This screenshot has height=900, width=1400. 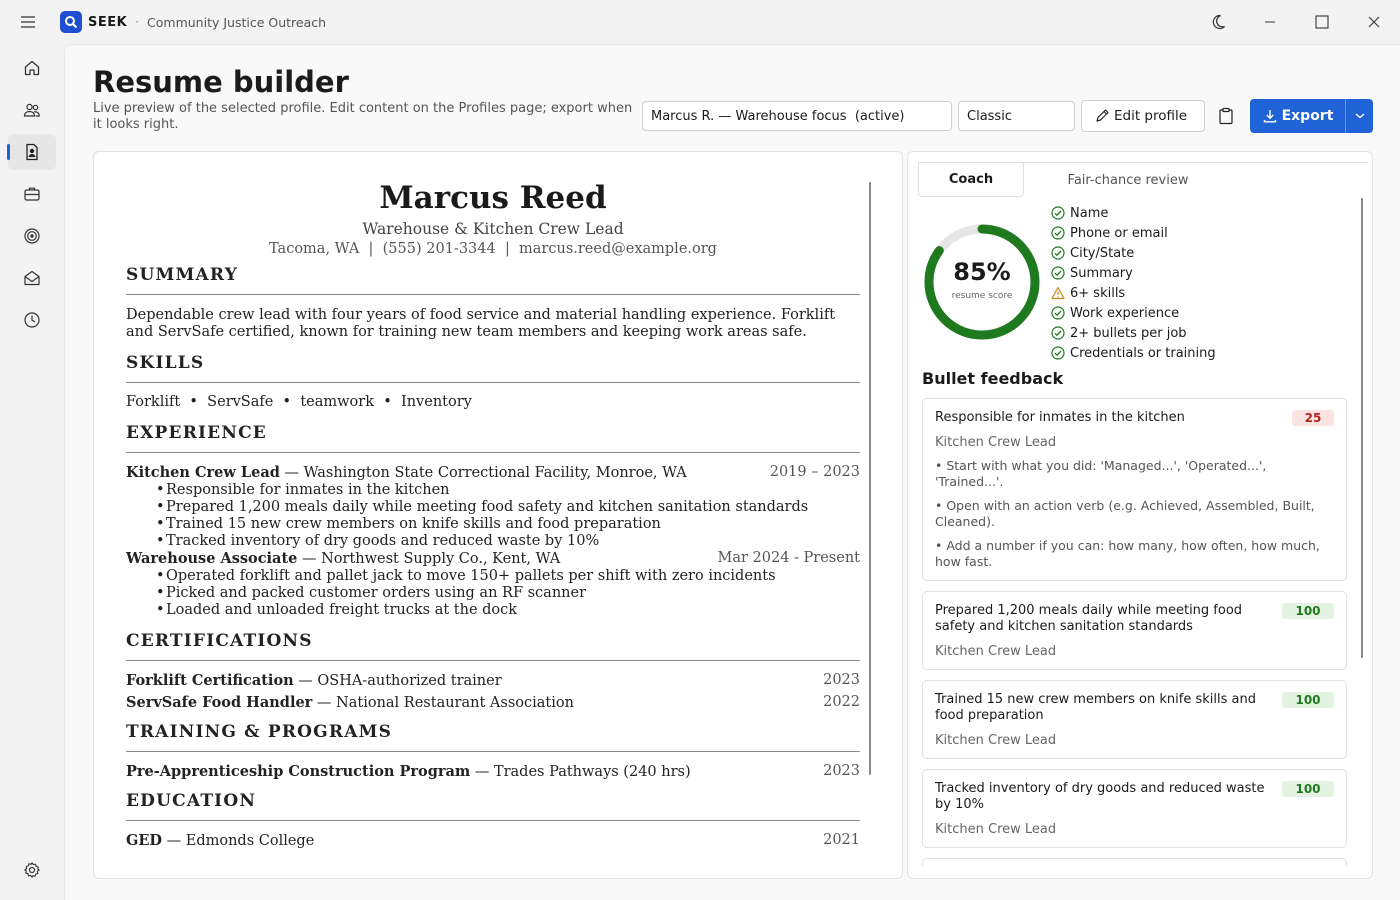 What do you see at coordinates (493, 198) in the screenshot?
I see `resume-name: Marcus Reed` at bounding box center [493, 198].